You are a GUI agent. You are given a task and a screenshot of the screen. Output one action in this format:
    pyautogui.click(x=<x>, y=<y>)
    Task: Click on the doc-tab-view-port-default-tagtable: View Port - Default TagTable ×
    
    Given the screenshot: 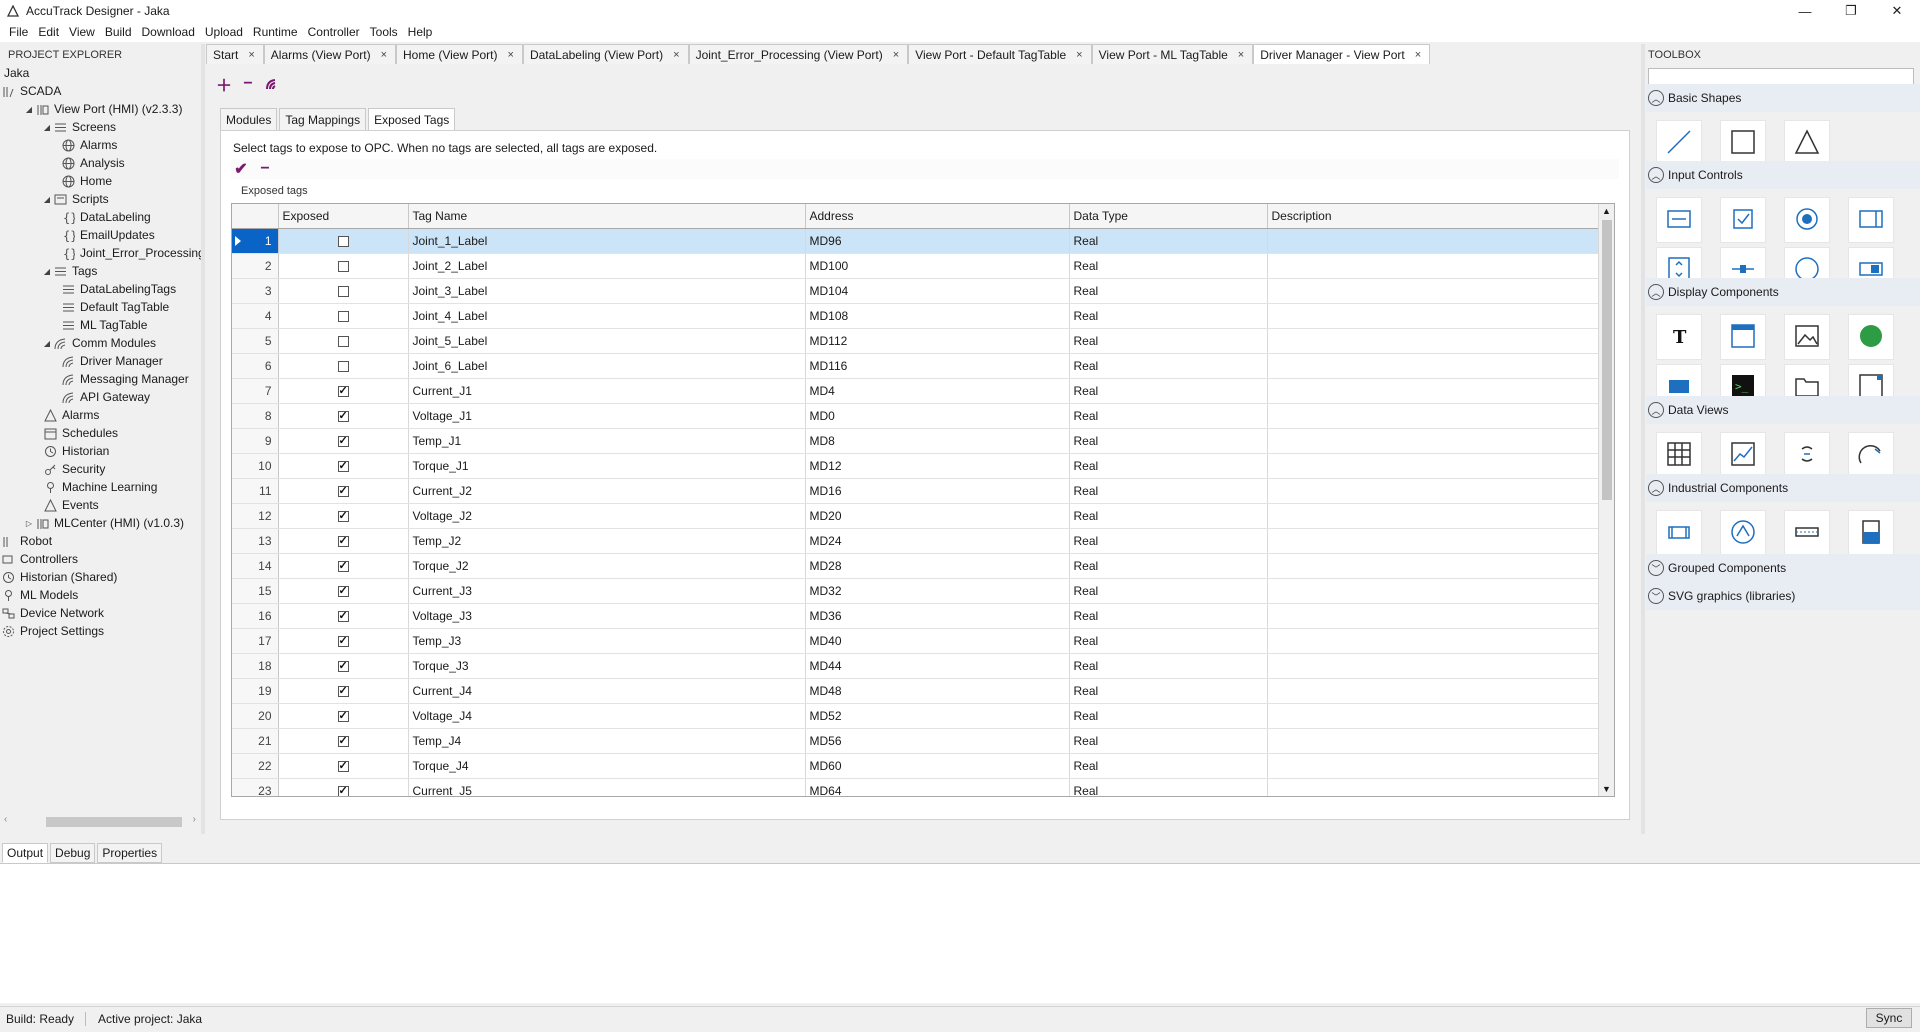 What is the action you would take?
    pyautogui.click(x=1000, y=54)
    